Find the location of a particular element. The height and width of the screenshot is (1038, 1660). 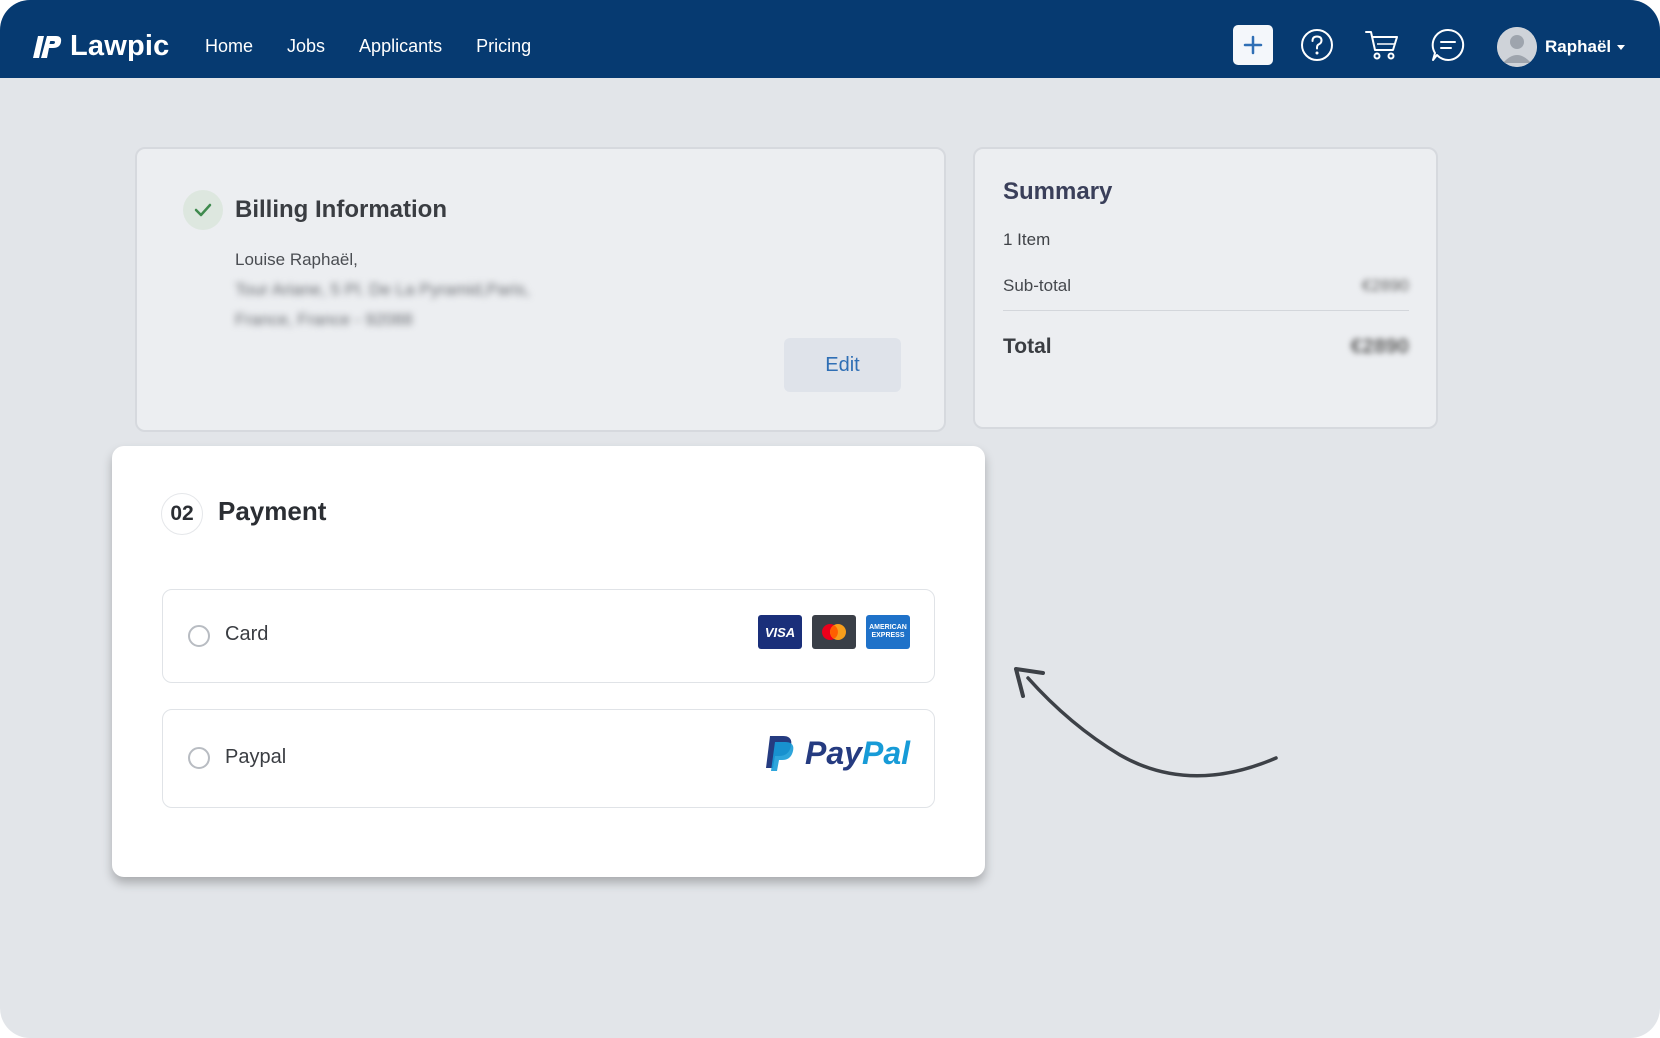

subtotal-row: Sub-total €2890 is located at coordinates (1206, 286).